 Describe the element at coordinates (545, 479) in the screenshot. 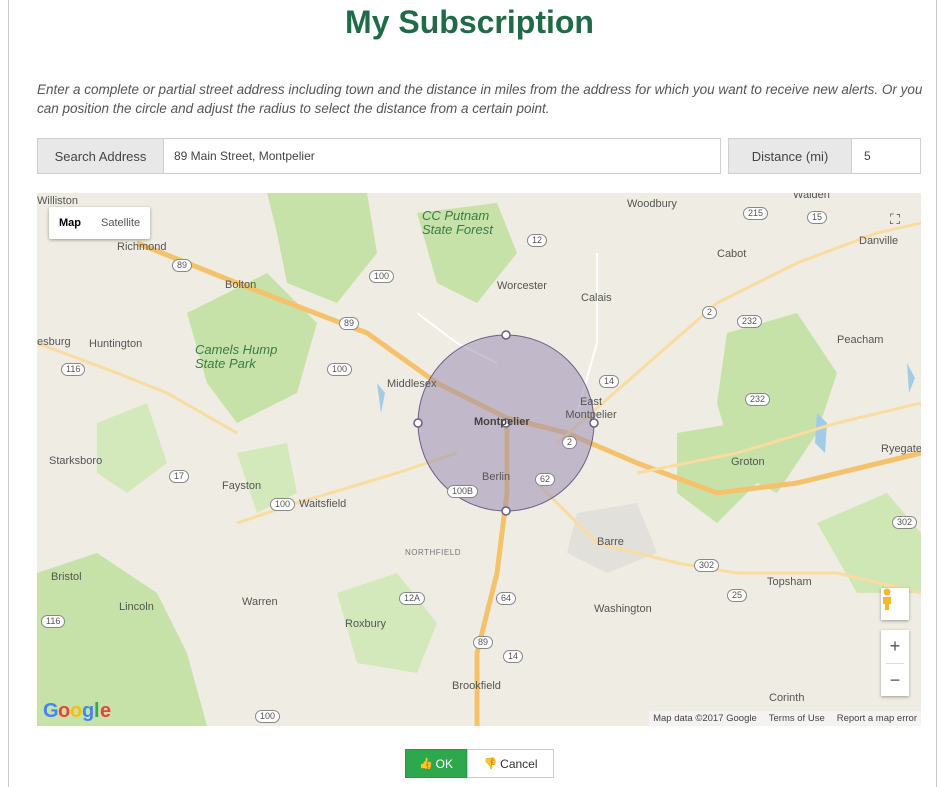

I see `route-shield: 62` at that location.